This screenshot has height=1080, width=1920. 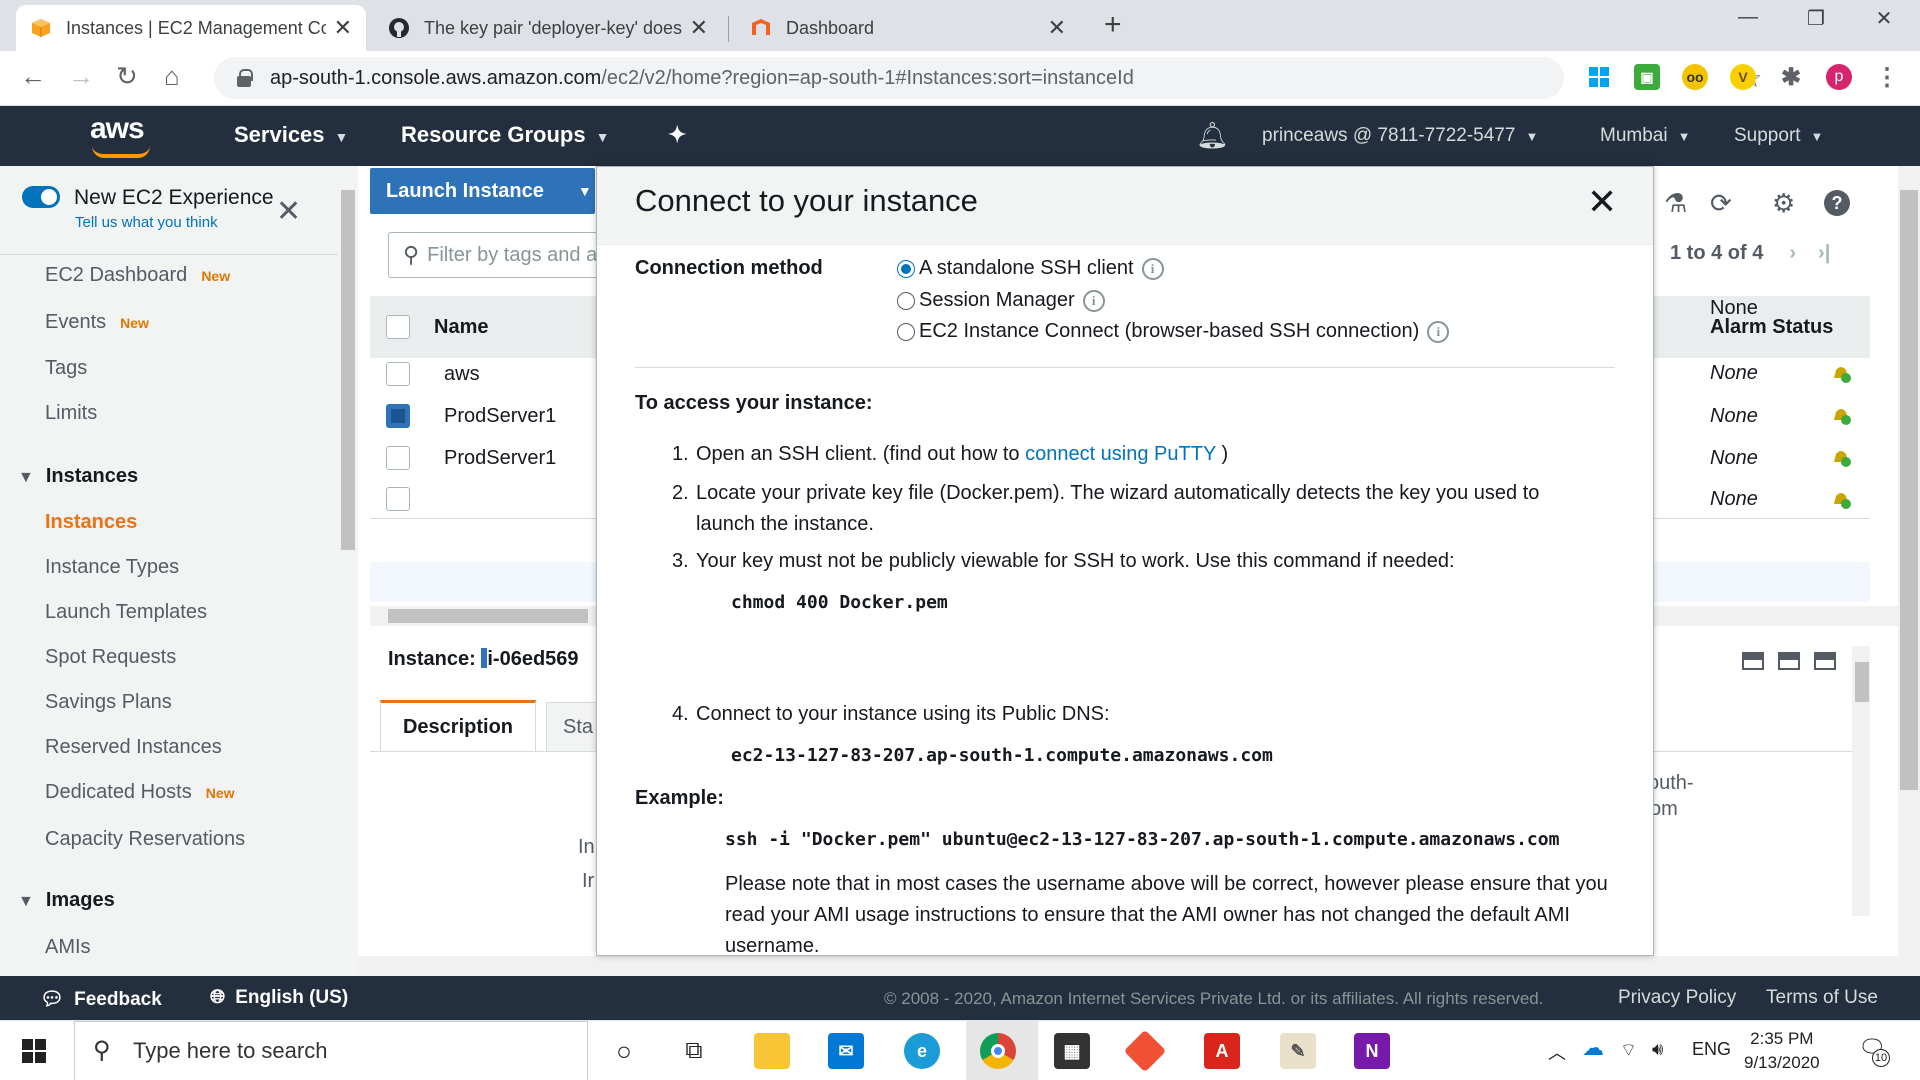 I want to click on chmod-command: chmod 400 Docker.pem, so click(x=839, y=602).